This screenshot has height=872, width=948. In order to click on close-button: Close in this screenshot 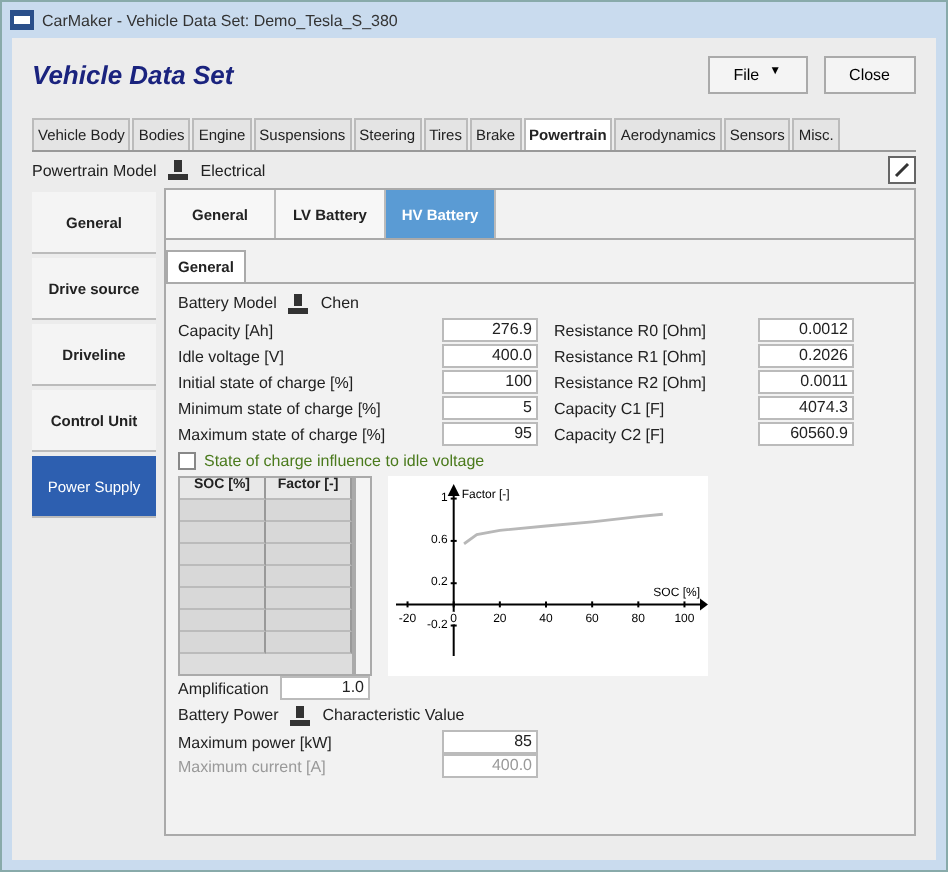, I will do `click(869, 74)`.